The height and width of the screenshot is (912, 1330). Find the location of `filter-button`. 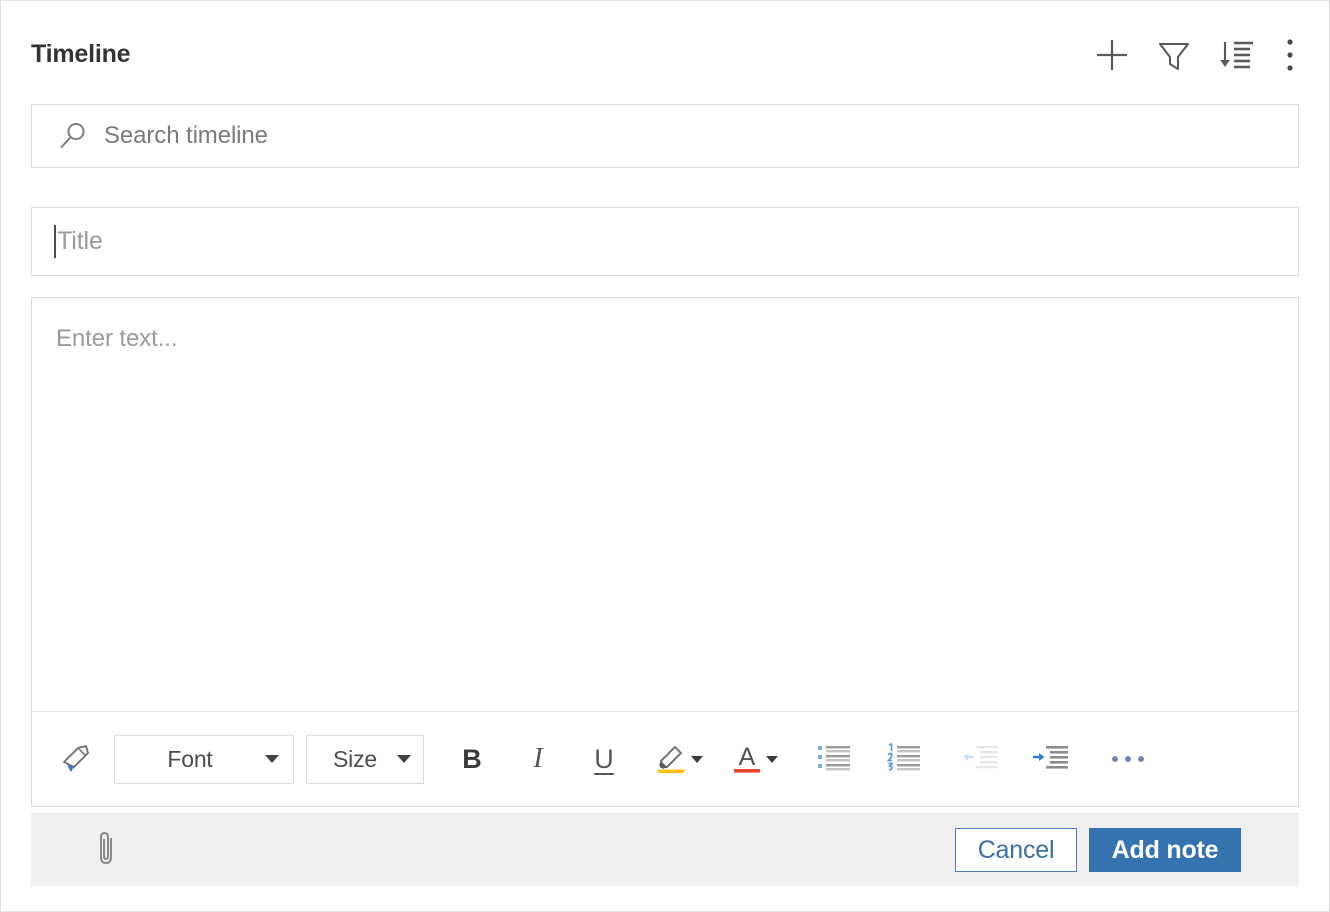

filter-button is located at coordinates (1174, 57).